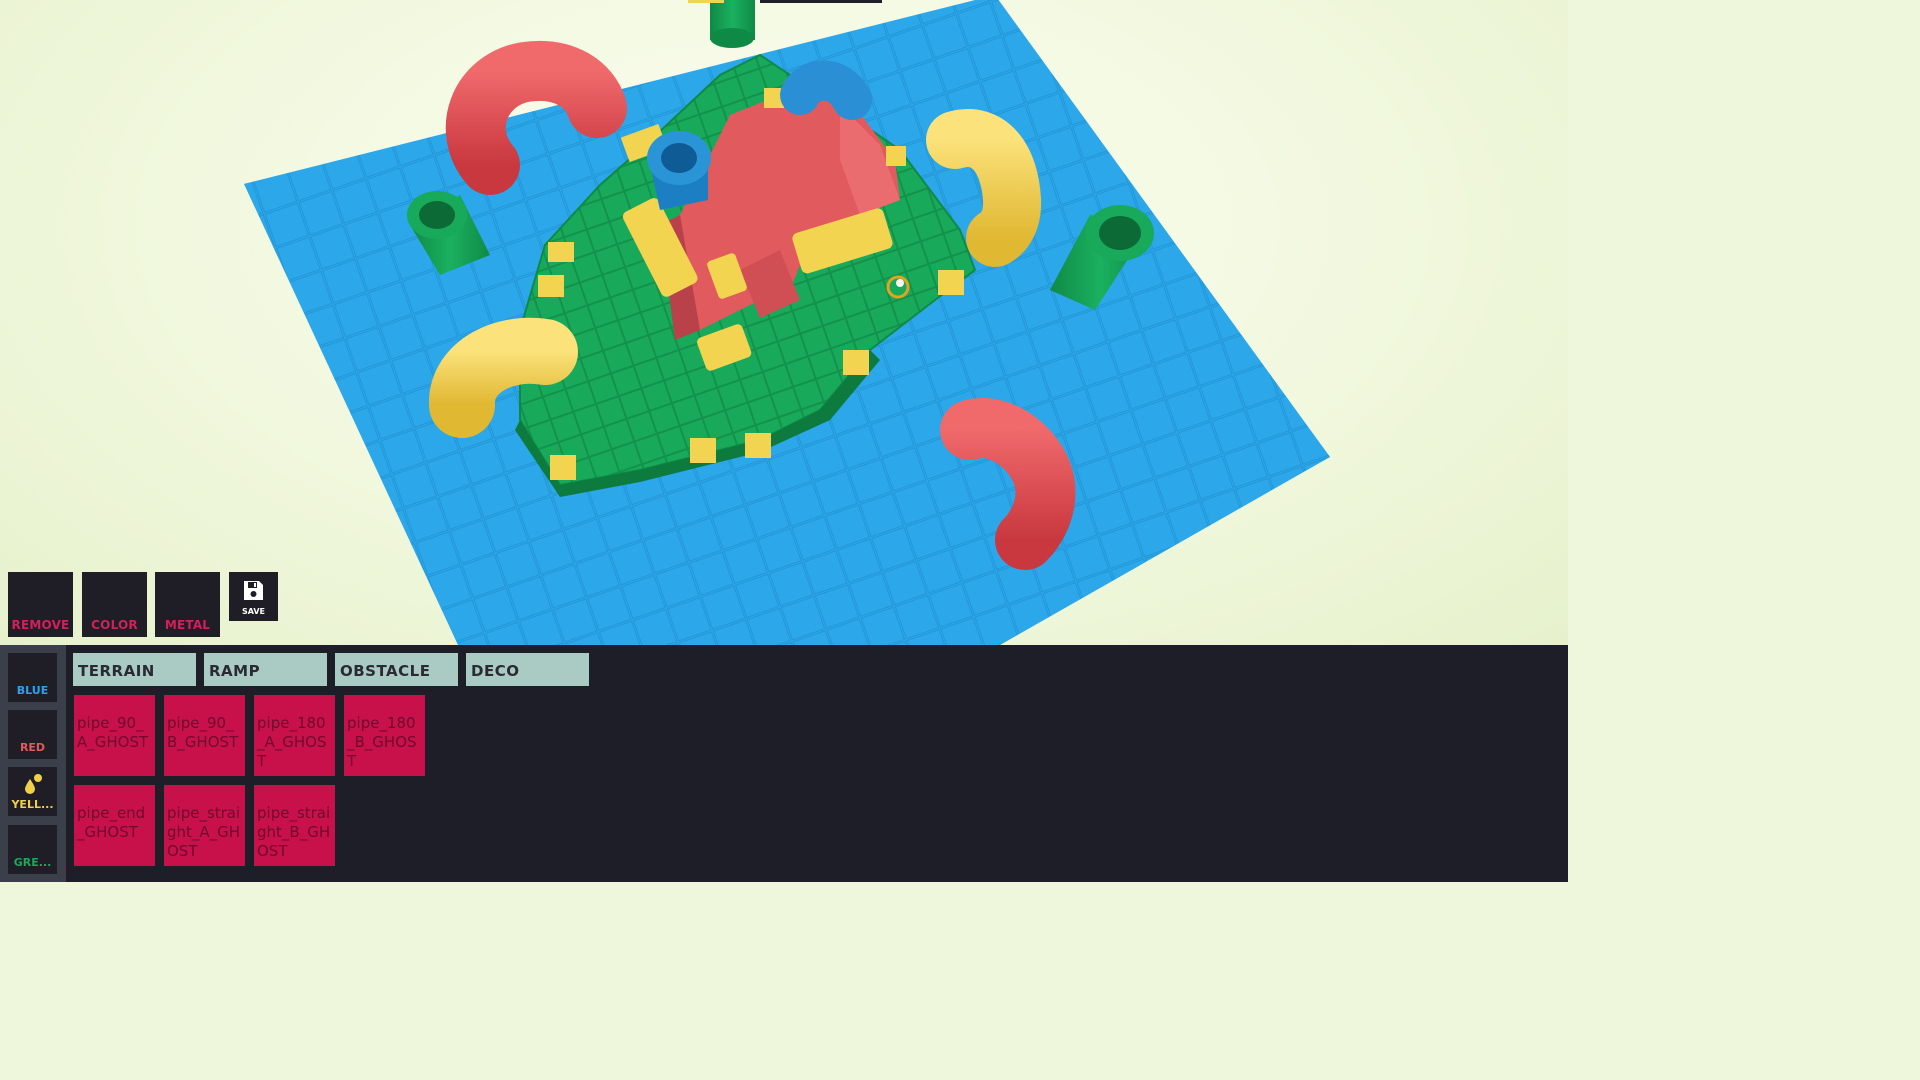 The height and width of the screenshot is (1080, 1920). Describe the element at coordinates (114, 604) in the screenshot. I see `color-button: COLOR` at that location.